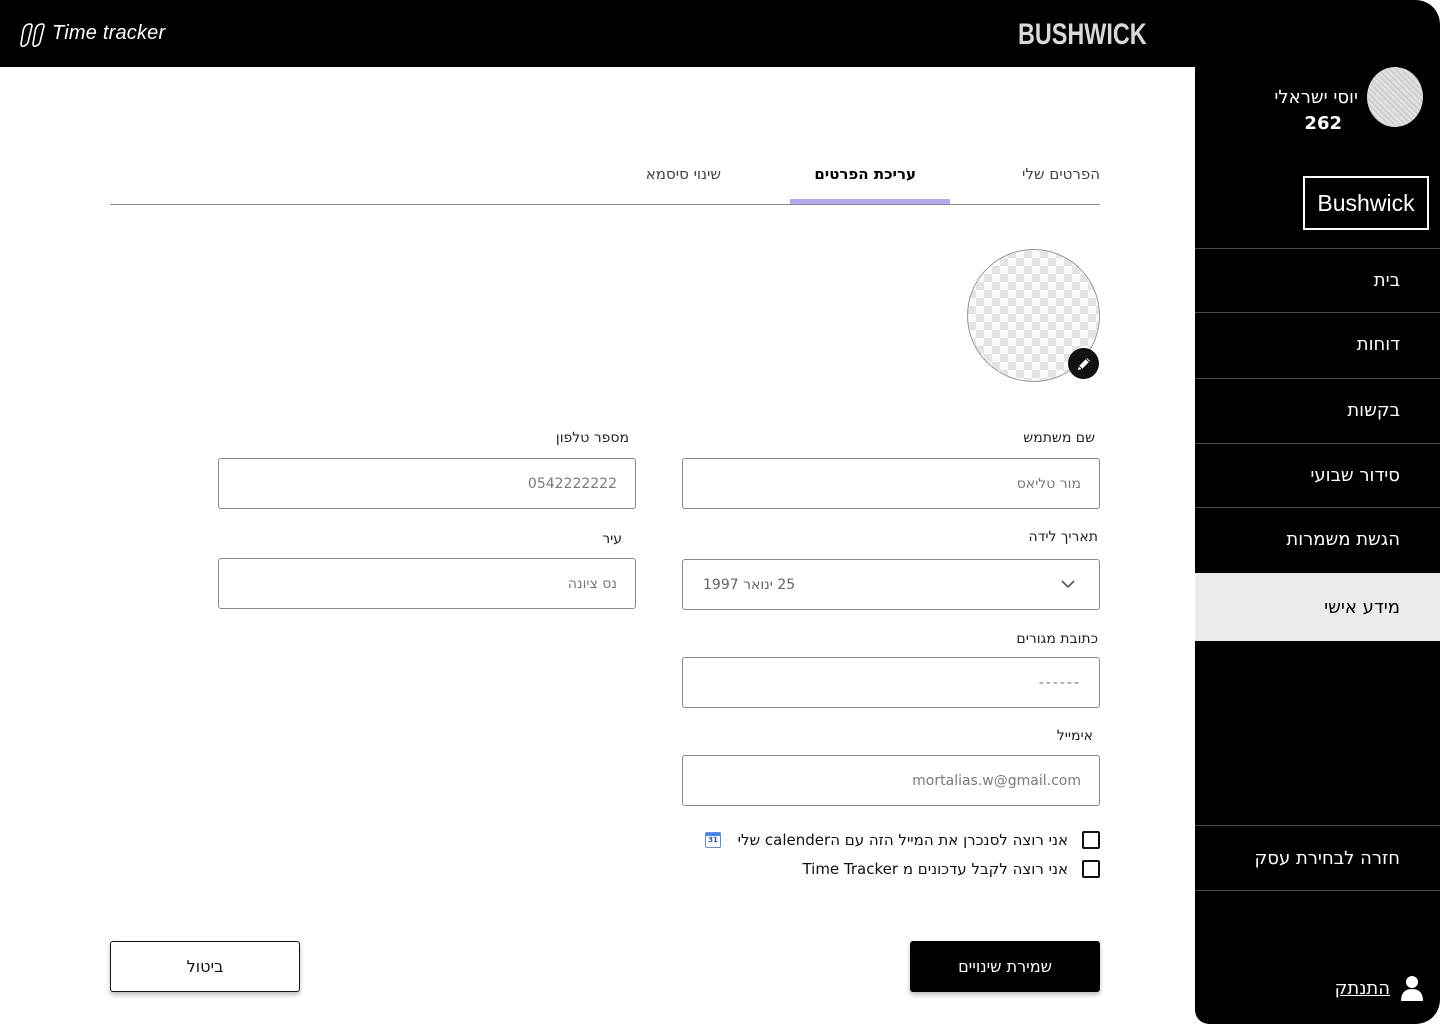 The height and width of the screenshot is (1024, 1440). What do you see at coordinates (109, 33) in the screenshot?
I see `app-name: Time tracker` at bounding box center [109, 33].